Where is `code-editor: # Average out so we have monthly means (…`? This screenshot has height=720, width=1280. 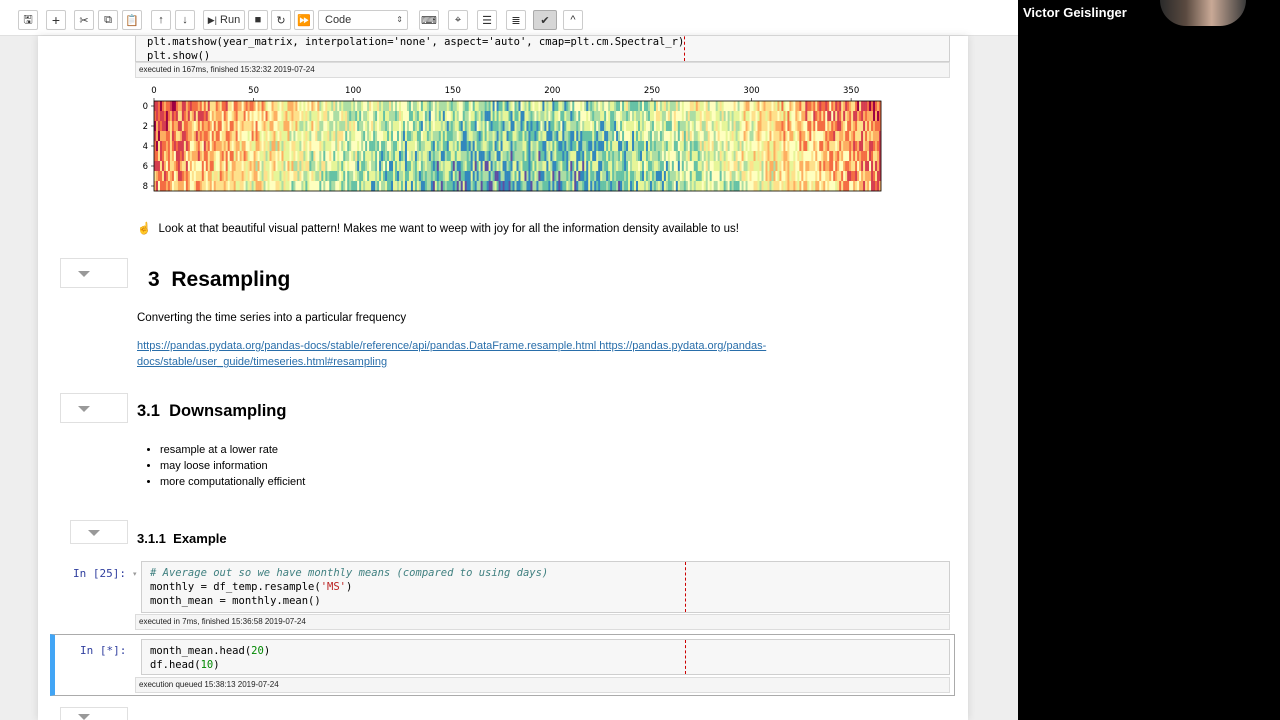
code-editor: # Average out so we have monthly means (… is located at coordinates (545, 587).